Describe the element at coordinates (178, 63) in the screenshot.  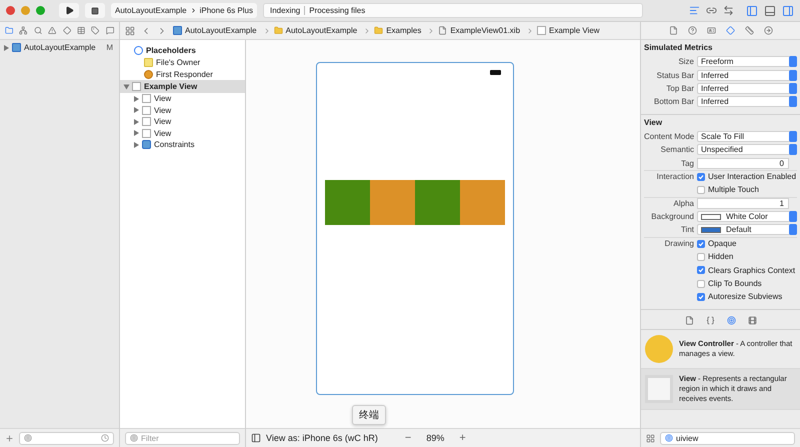
I see `outline-label: File's Owner` at that location.